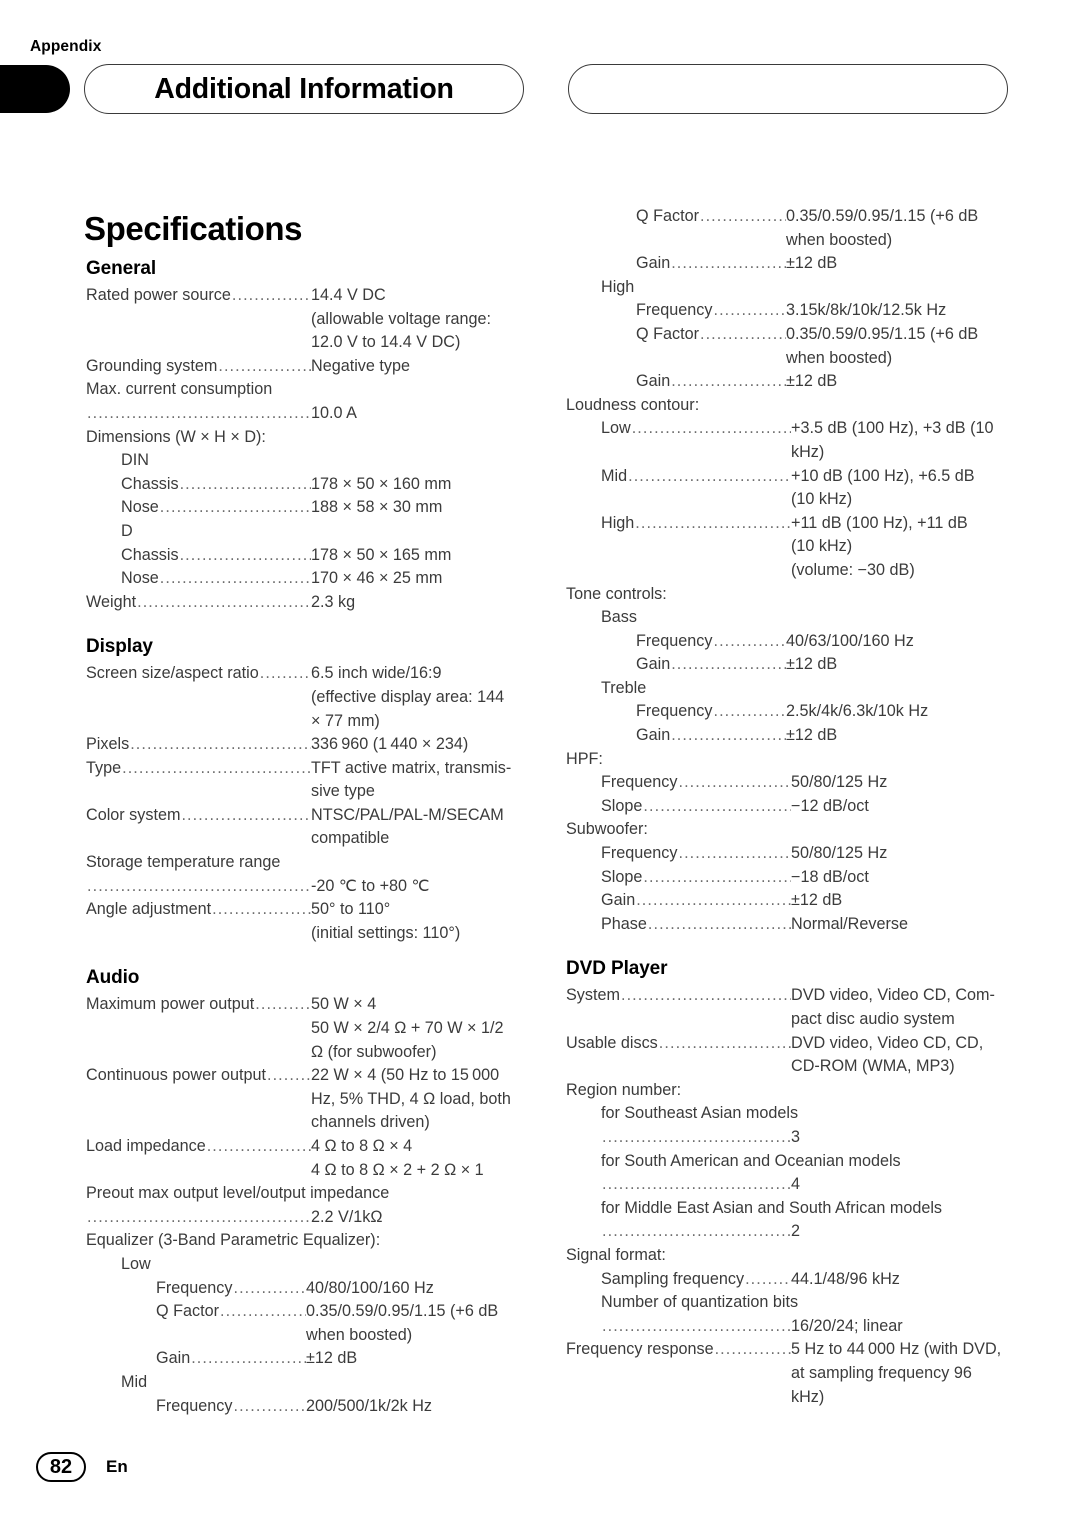  What do you see at coordinates (308, 532) in the screenshot?
I see `spec-row: D` at bounding box center [308, 532].